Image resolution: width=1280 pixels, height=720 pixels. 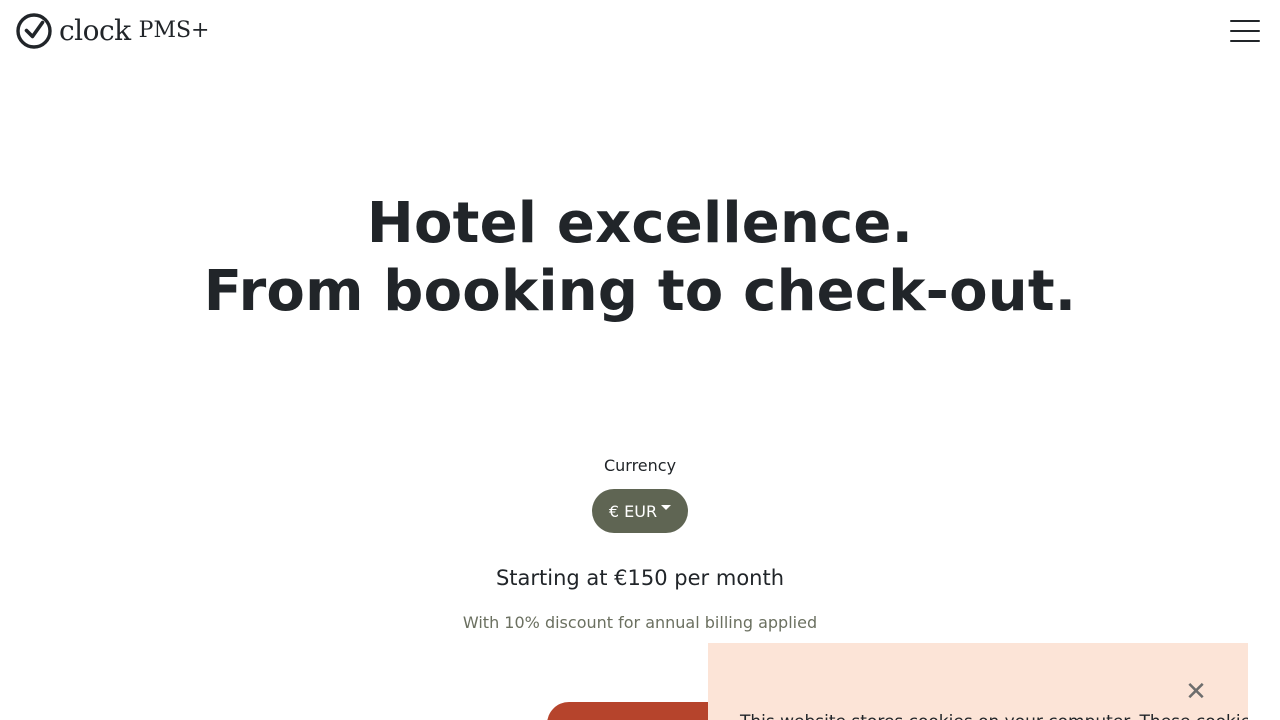 What do you see at coordinates (640, 31) in the screenshot?
I see `site-header: clock PMS+` at bounding box center [640, 31].